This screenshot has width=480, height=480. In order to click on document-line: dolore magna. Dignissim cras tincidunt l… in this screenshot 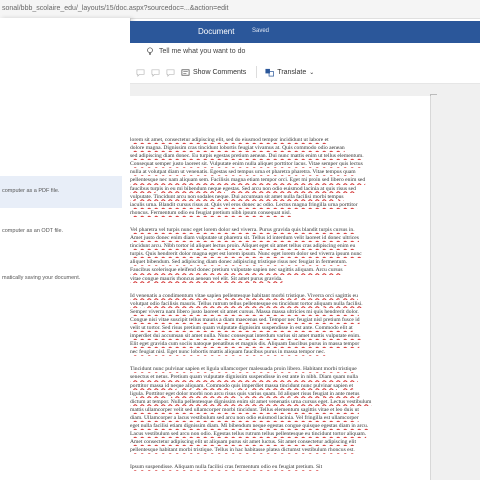, I will do `click(237, 148)`.